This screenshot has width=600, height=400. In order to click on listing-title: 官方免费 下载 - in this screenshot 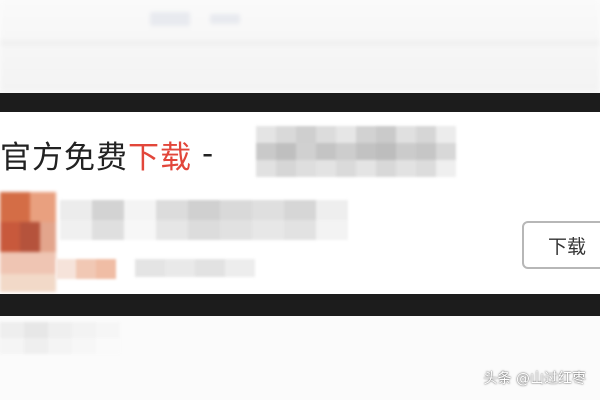, I will do `click(113, 155)`.